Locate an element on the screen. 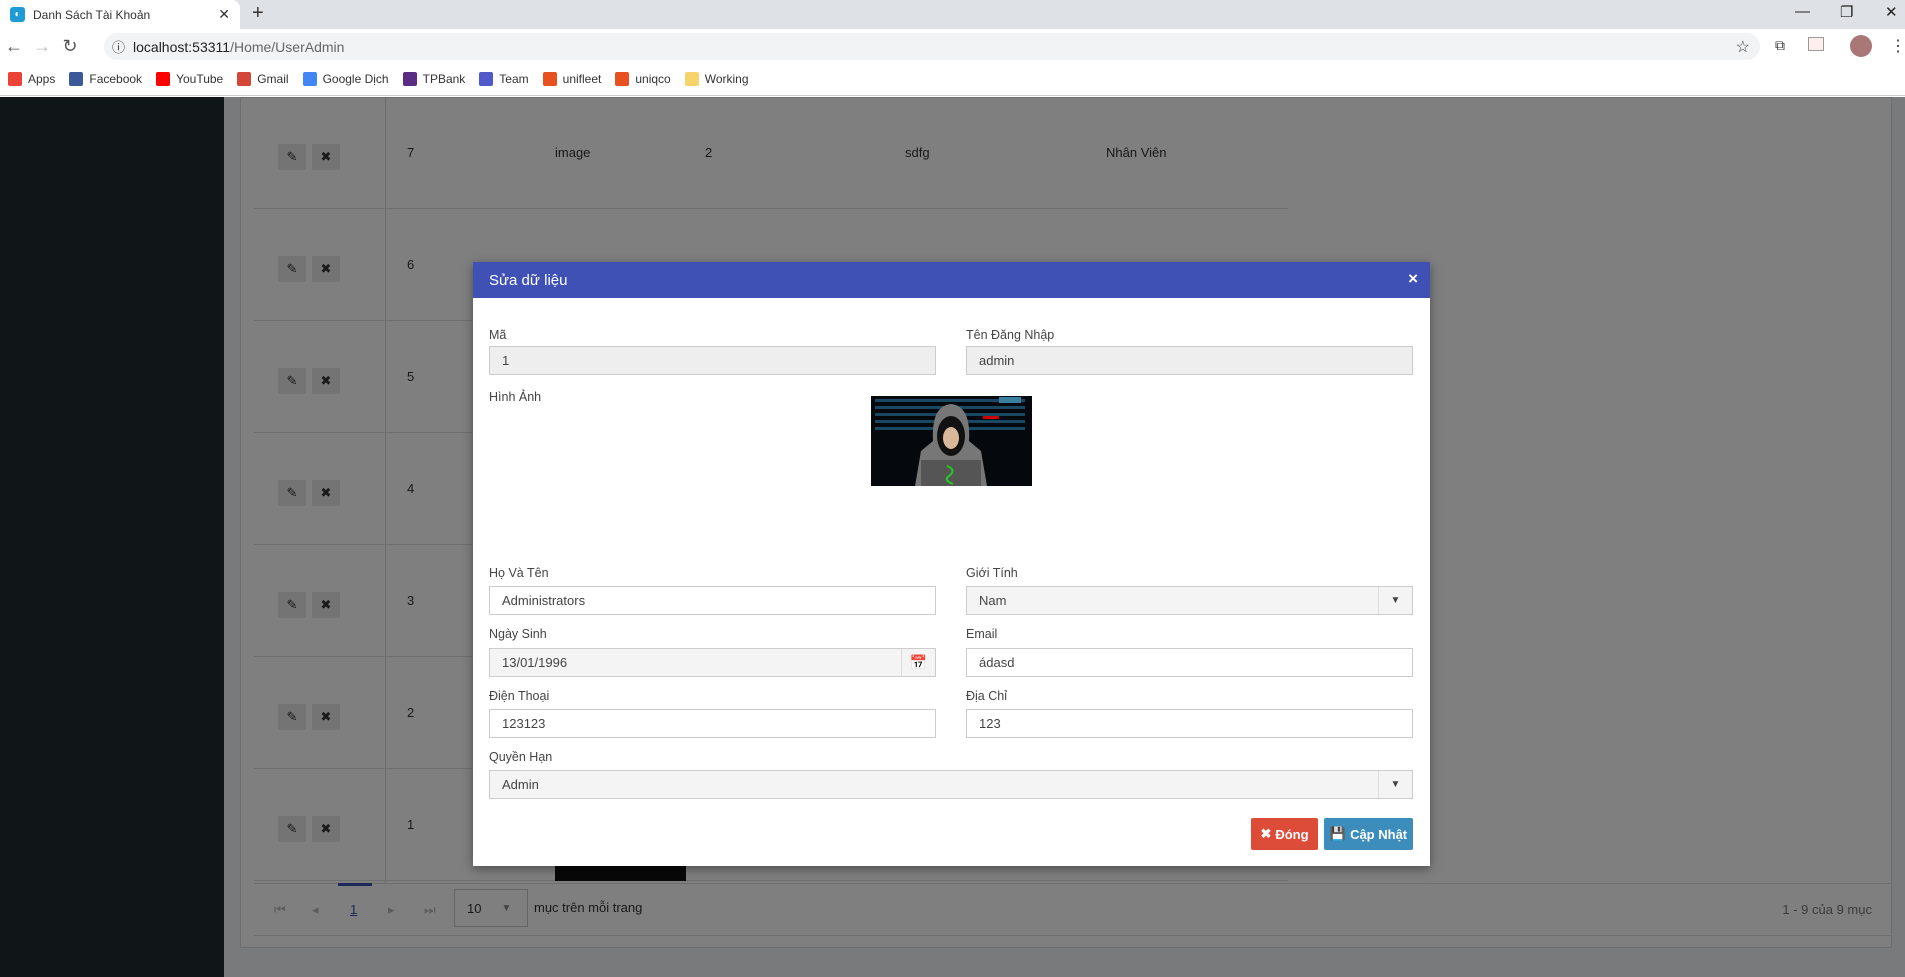 Image resolution: width=1905 pixels, height=977 pixels. bookmark-item: YouTube is located at coordinates (189, 79).